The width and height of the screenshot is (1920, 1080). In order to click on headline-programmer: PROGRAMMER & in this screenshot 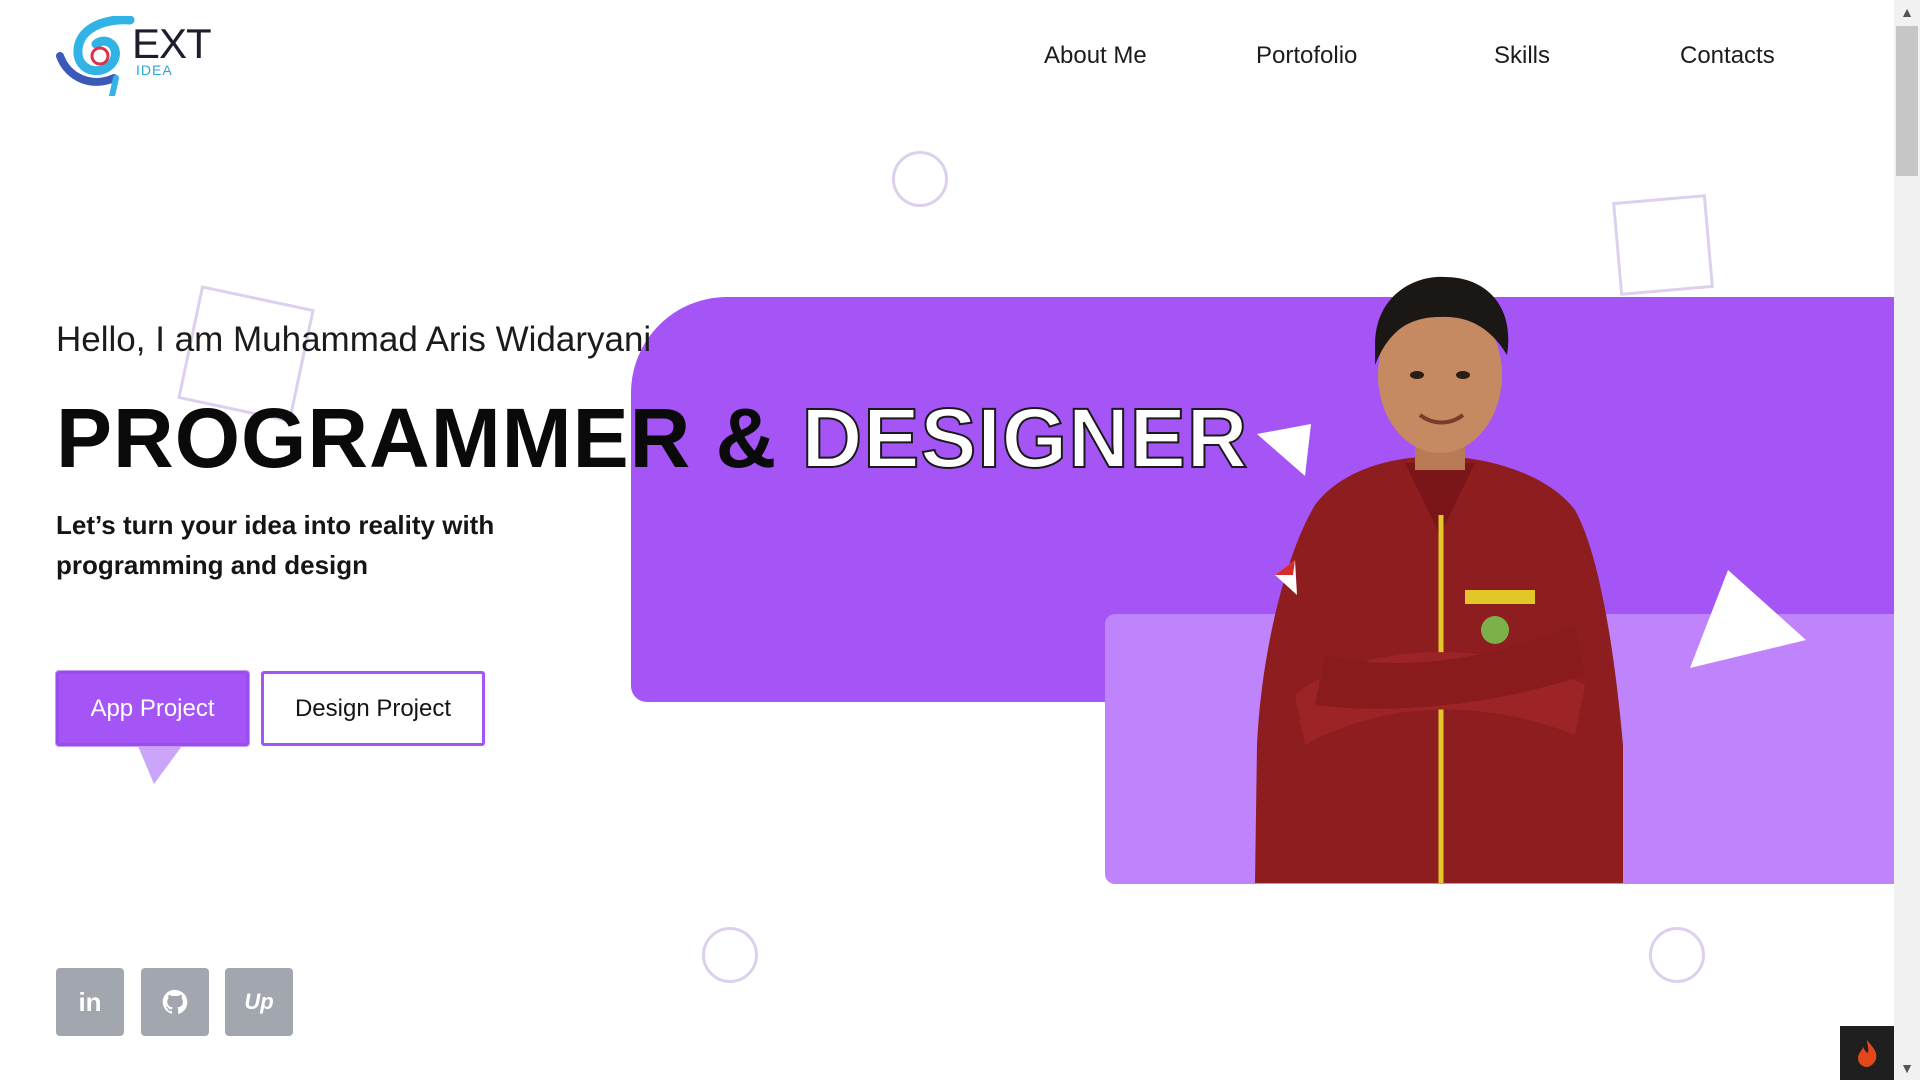, I will do `click(417, 438)`.